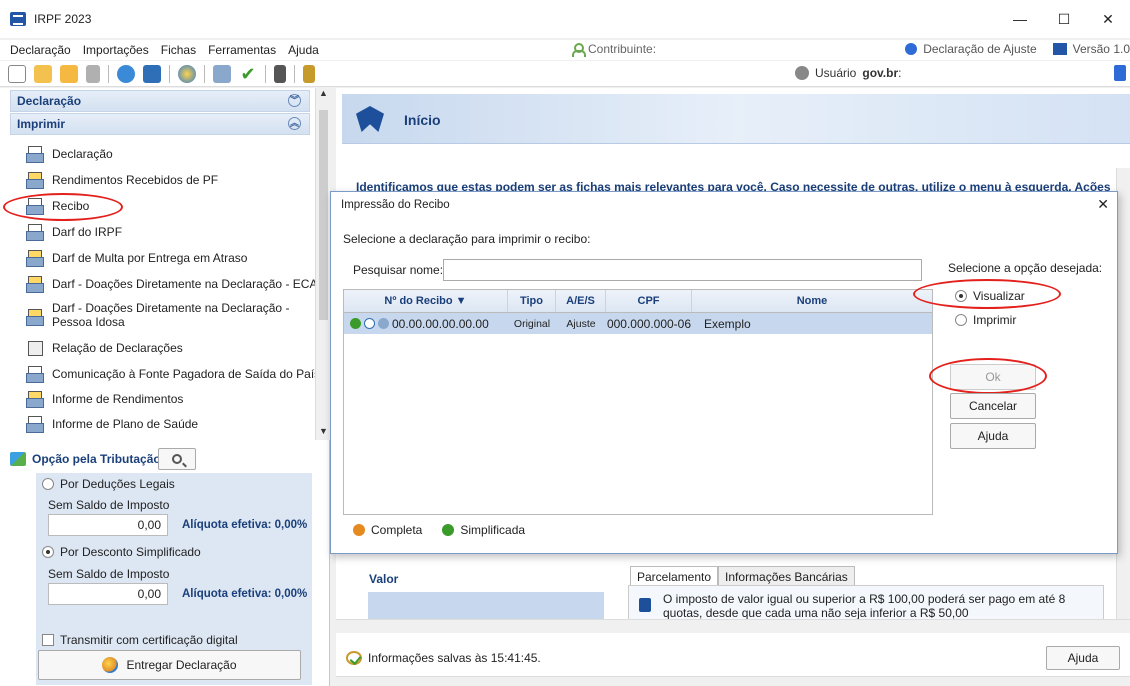 This screenshot has width=1130, height=686. What do you see at coordinates (245, 525) in the screenshot?
I see `aliquota-1: Alíquota efetiva: 0,00%` at bounding box center [245, 525].